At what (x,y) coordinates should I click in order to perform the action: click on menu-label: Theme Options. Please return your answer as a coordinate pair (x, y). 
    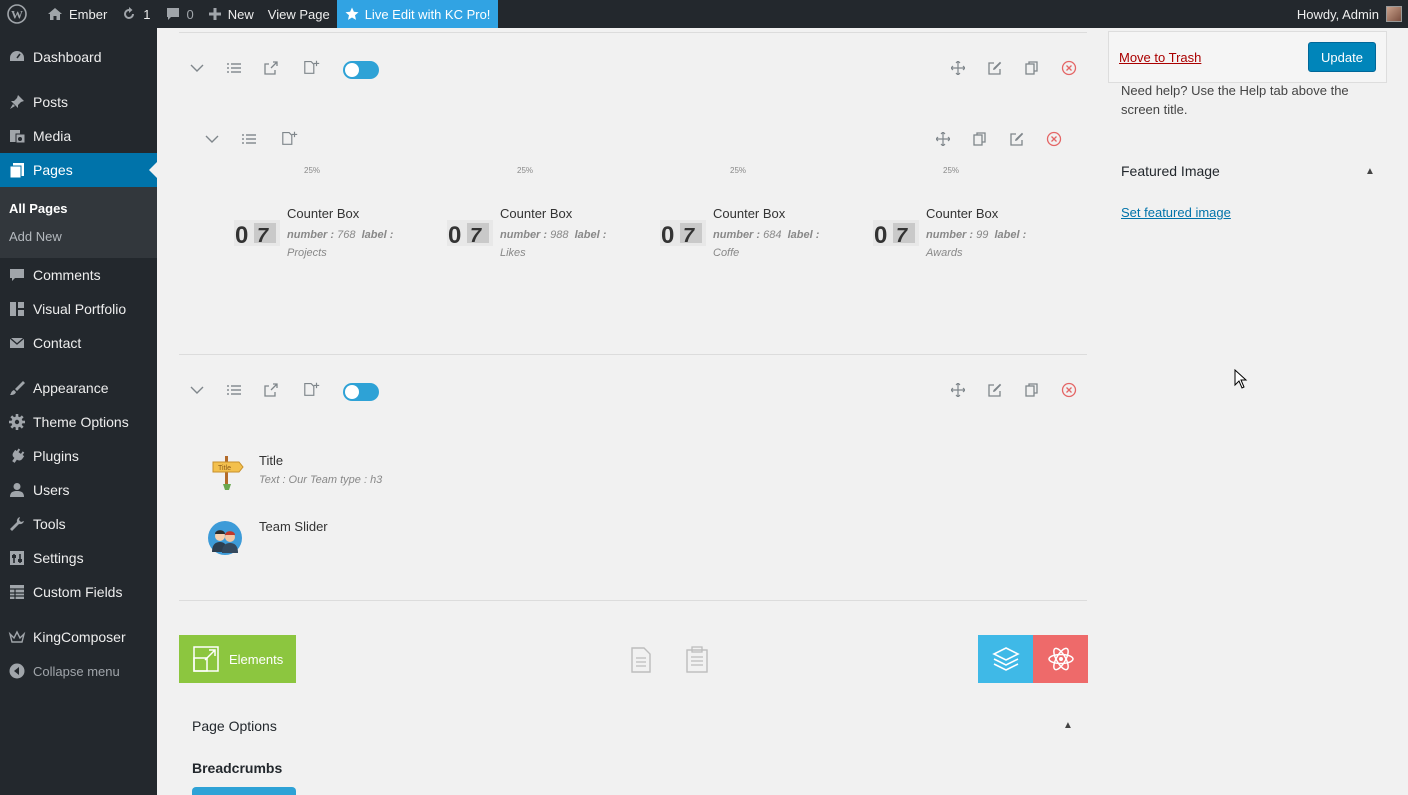
    Looking at the image, I should click on (81, 422).